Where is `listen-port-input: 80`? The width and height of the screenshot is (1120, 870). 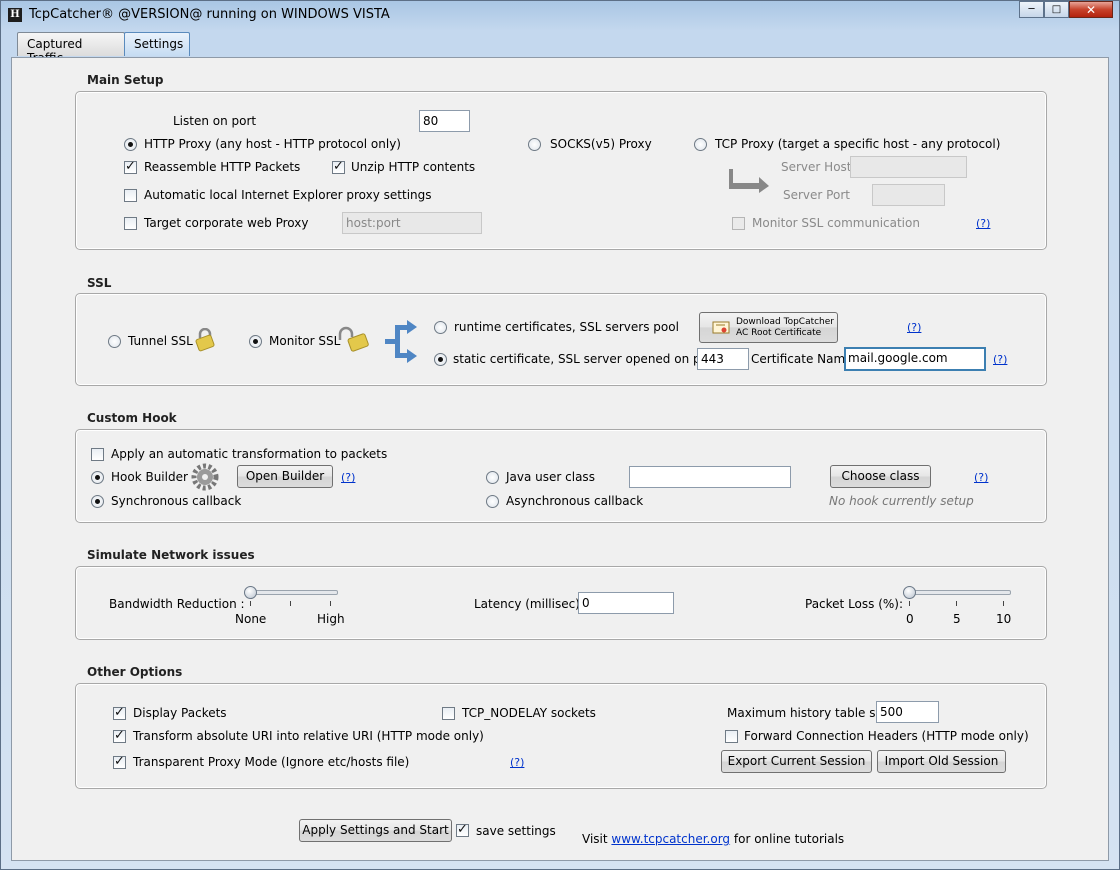 listen-port-input: 80 is located at coordinates (444, 121).